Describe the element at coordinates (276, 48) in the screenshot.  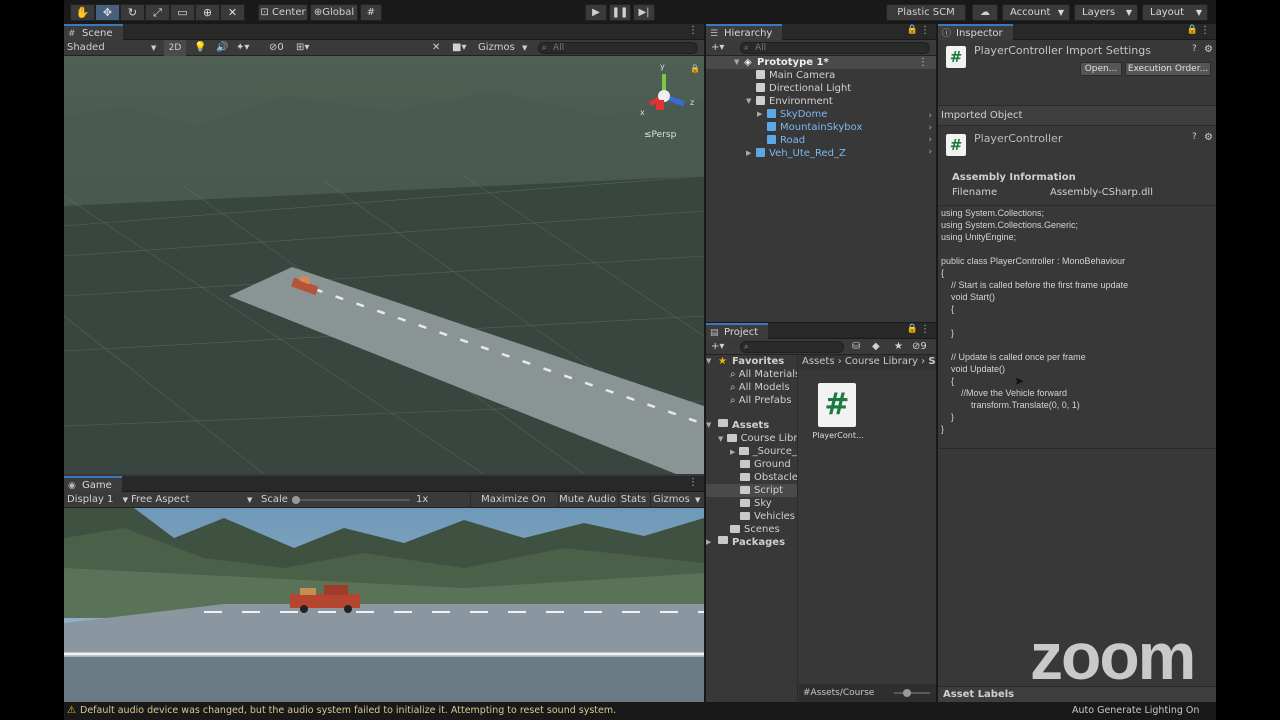
I see `hidden-objects-toggle: ⊘0` at that location.